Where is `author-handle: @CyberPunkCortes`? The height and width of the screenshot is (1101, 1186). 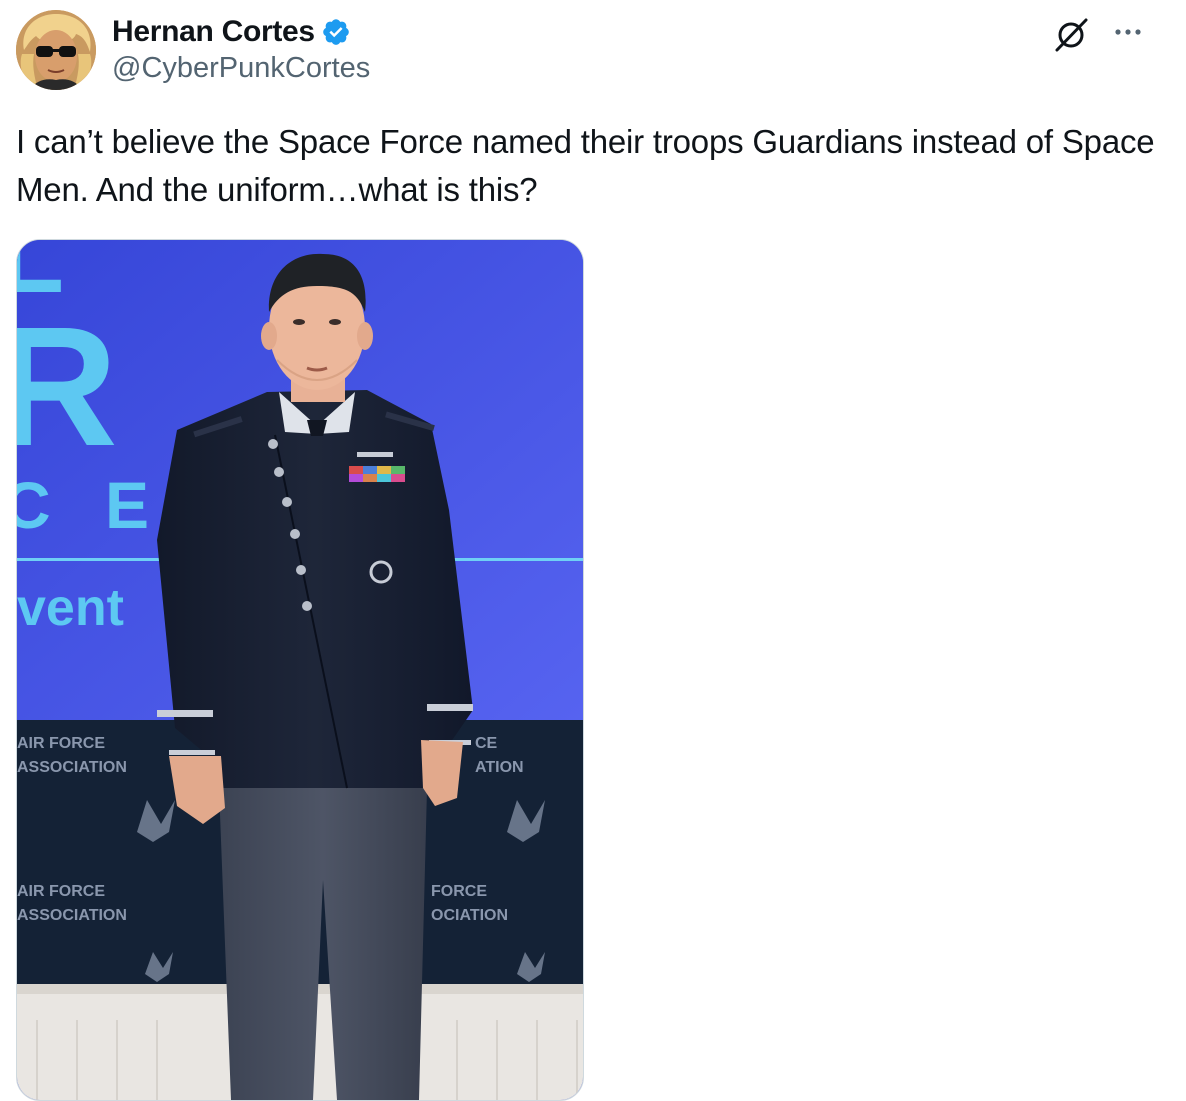
author-handle: @CyberPunkCortes is located at coordinates (241, 68).